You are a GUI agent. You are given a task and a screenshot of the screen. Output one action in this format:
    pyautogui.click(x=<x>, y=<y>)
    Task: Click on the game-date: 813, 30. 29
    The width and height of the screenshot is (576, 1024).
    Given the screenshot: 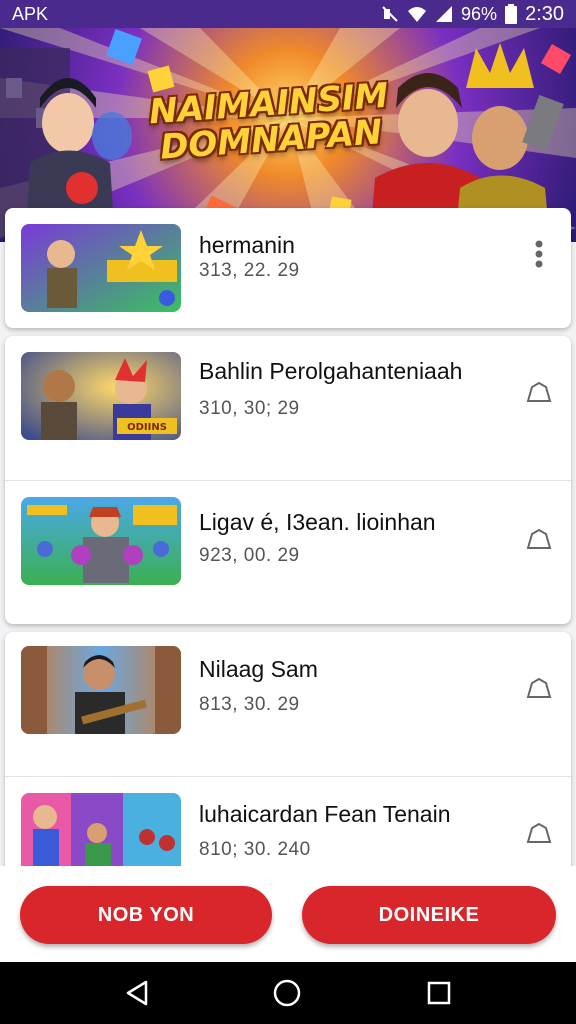 What is the action you would take?
    pyautogui.click(x=249, y=704)
    